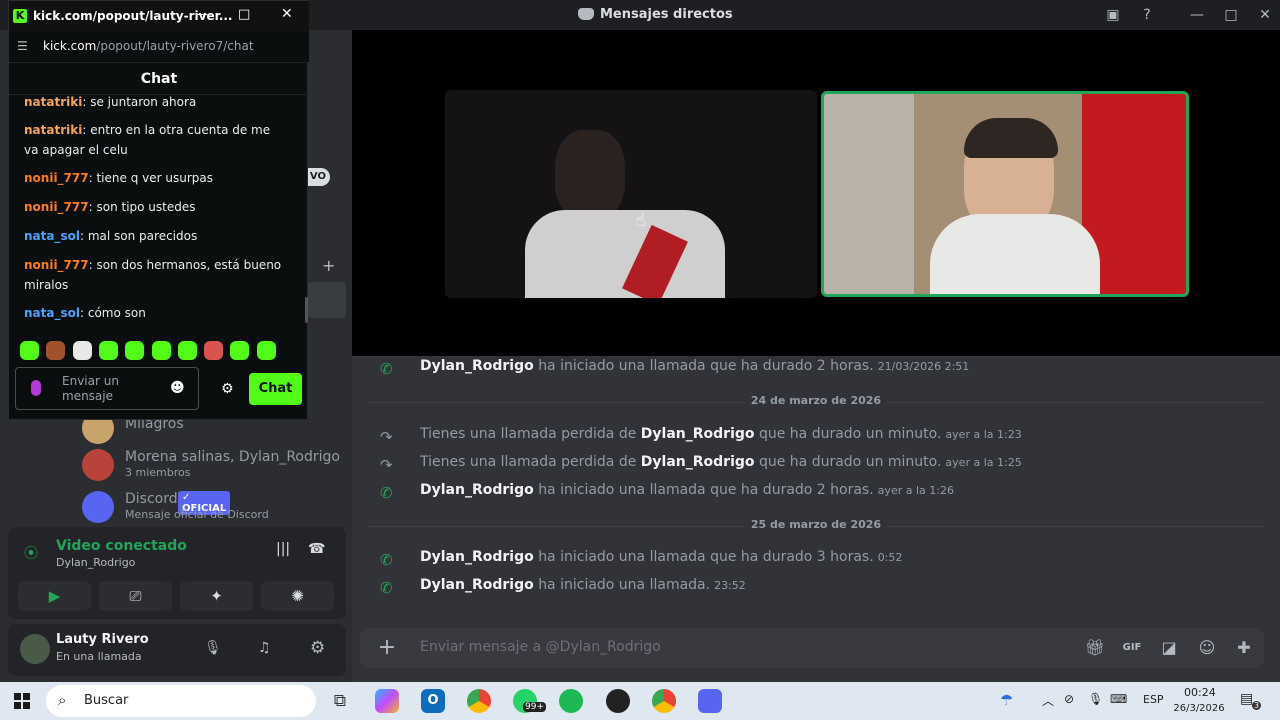  Describe the element at coordinates (54, 596) in the screenshot. I see `camera-button: ▶` at that location.